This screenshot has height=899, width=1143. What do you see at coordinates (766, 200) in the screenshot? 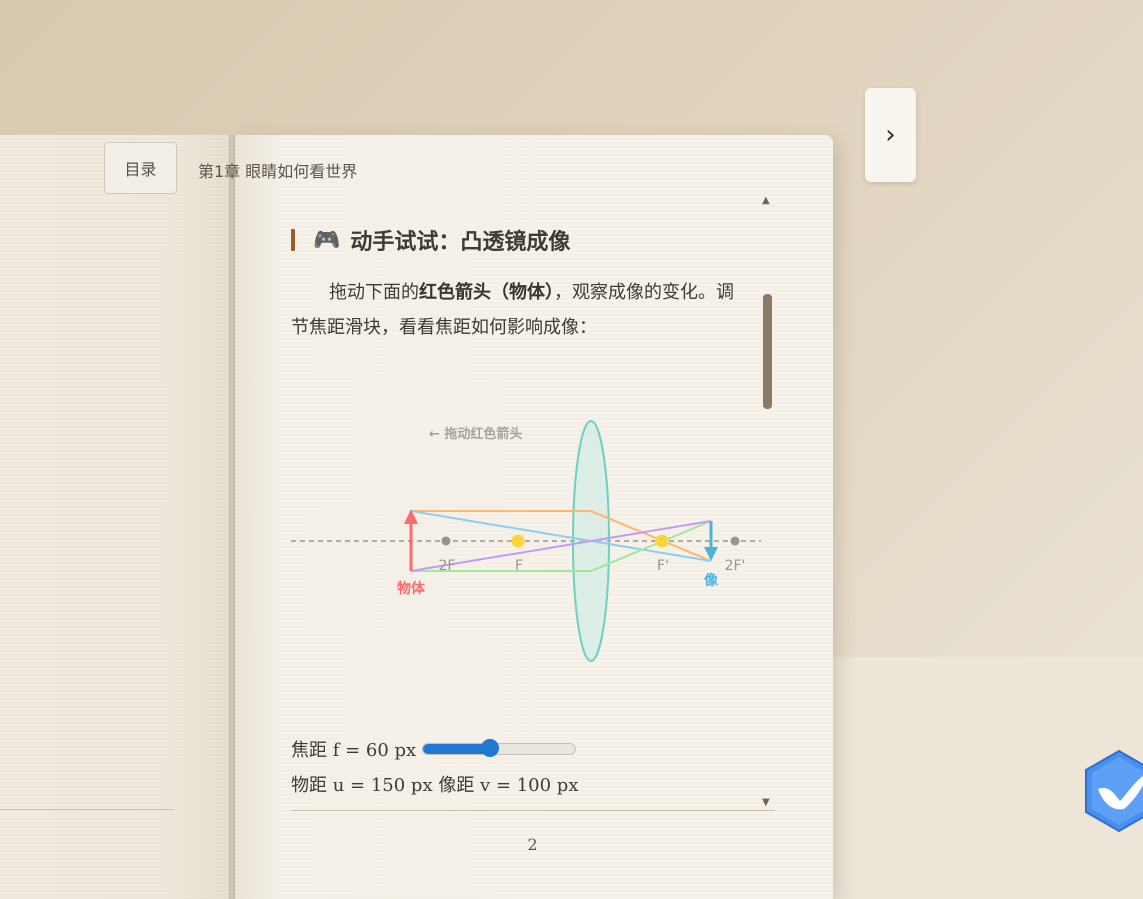
I see `scroll-up-icon: ▲` at bounding box center [766, 200].